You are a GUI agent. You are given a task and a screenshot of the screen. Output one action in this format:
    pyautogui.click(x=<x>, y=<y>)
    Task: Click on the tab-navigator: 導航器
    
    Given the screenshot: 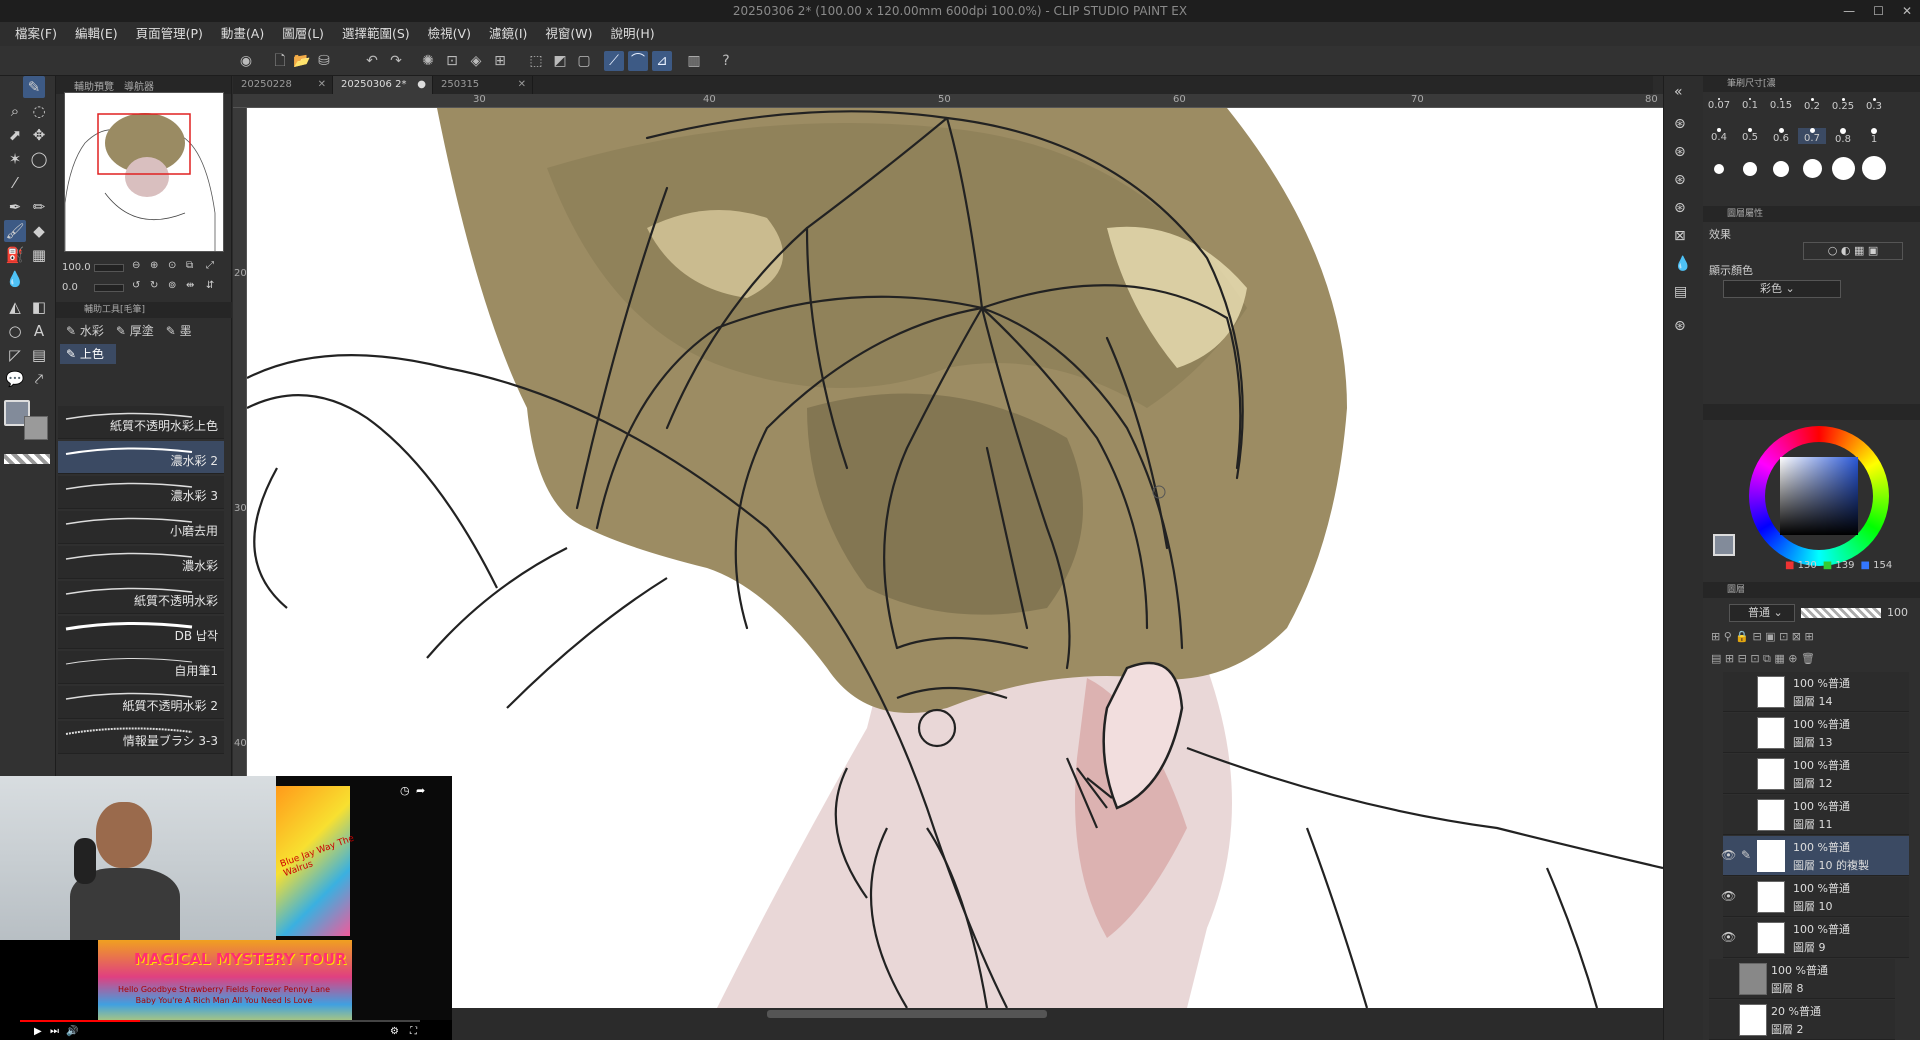 What is the action you would take?
    pyautogui.click(x=139, y=85)
    